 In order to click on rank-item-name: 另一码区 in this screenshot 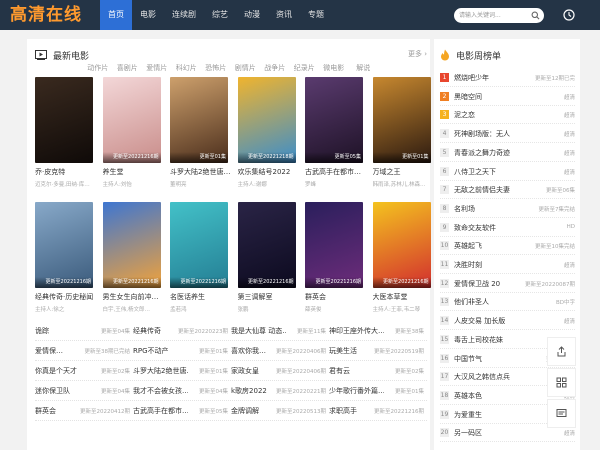, I will do `click(490, 433)`.